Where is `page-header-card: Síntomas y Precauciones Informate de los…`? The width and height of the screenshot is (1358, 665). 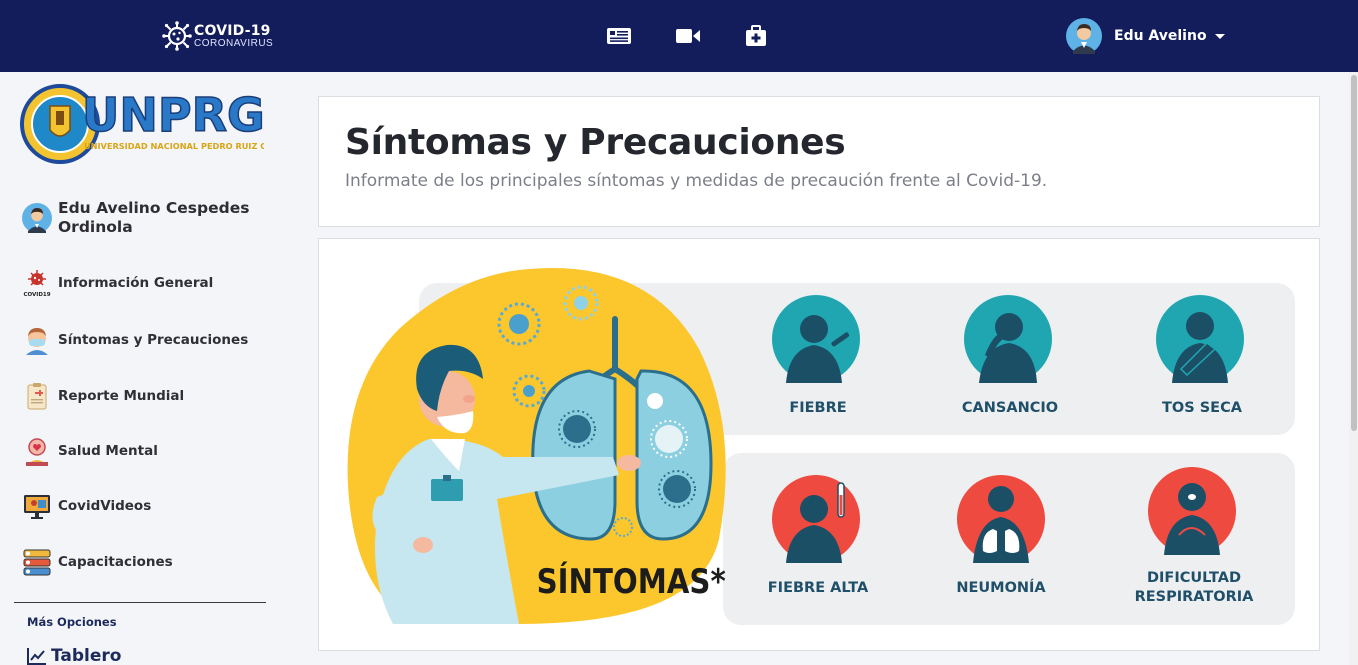
page-header-card: Síntomas y Precauciones Informate de los… is located at coordinates (819, 161).